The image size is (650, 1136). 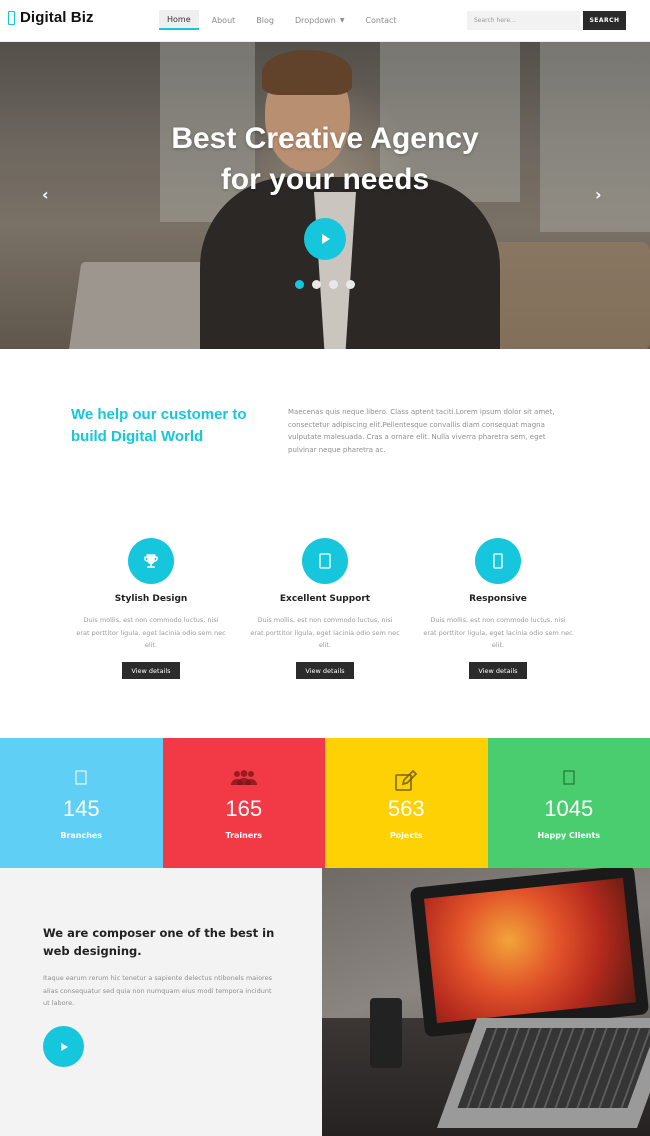 What do you see at coordinates (325, 561) in the screenshot?
I see `support-icon` at bounding box center [325, 561].